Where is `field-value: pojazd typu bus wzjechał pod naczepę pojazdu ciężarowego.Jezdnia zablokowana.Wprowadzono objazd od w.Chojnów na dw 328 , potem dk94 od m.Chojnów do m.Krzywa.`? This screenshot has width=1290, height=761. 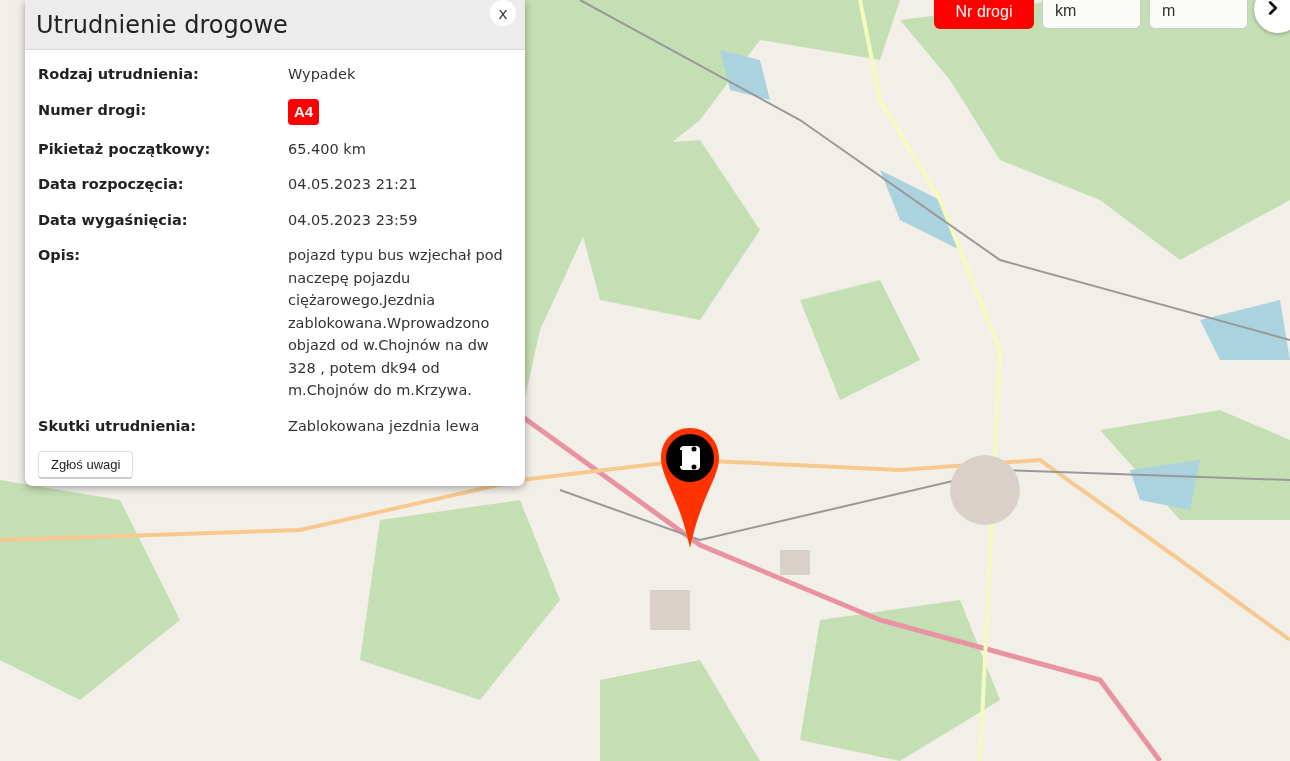
field-value: pojazd typu bus wzjechał pod naczepę pojazdu ciężarowego.Jezdnia zablokowana.Wprowadzono objazd od w.Chojnów na dw 328 , potem dk94 od m.Chojnów do m.Krzywa. is located at coordinates (396, 323).